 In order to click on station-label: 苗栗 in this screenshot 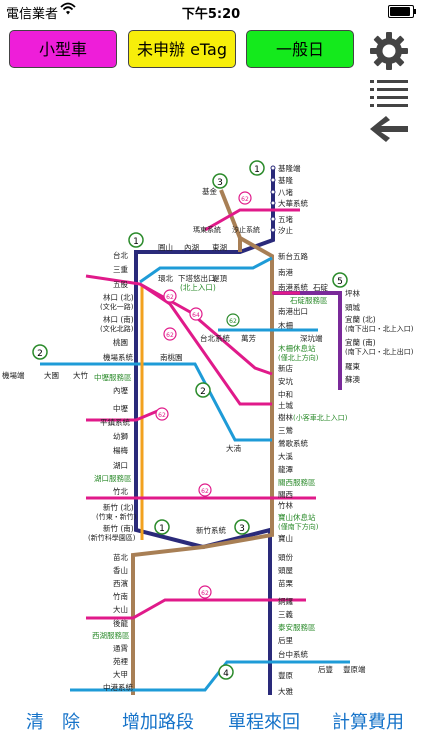, I will do `click(285, 583)`.